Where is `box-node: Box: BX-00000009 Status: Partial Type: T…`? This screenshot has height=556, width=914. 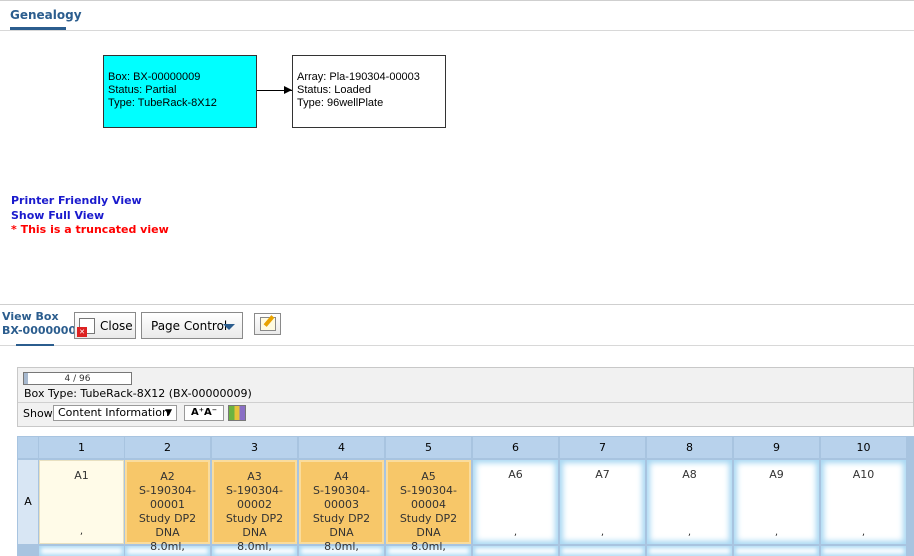 box-node: Box: BX-00000009 Status: Partial Type: T… is located at coordinates (180, 91).